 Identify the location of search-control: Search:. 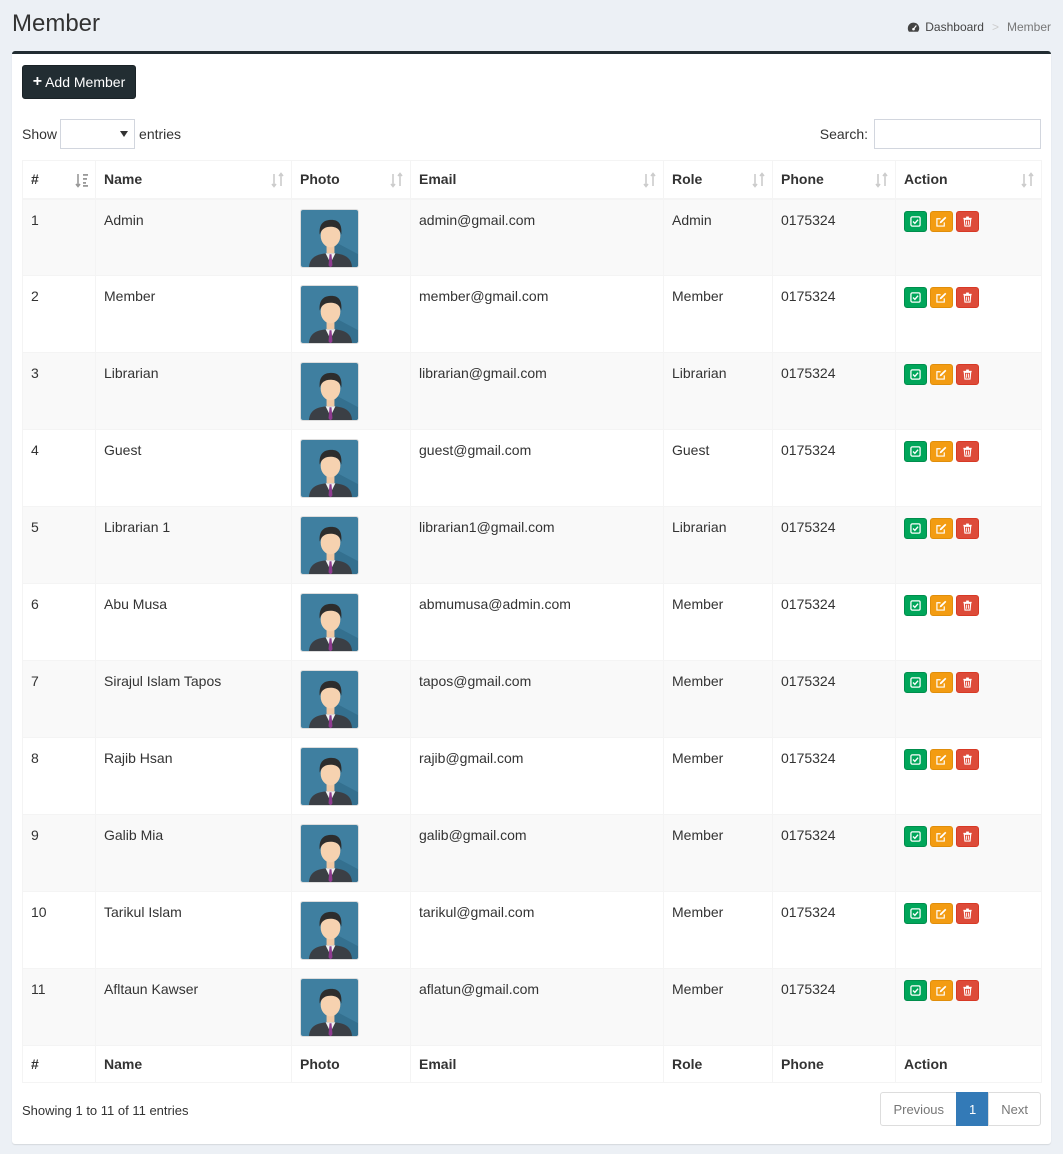
(930, 134).